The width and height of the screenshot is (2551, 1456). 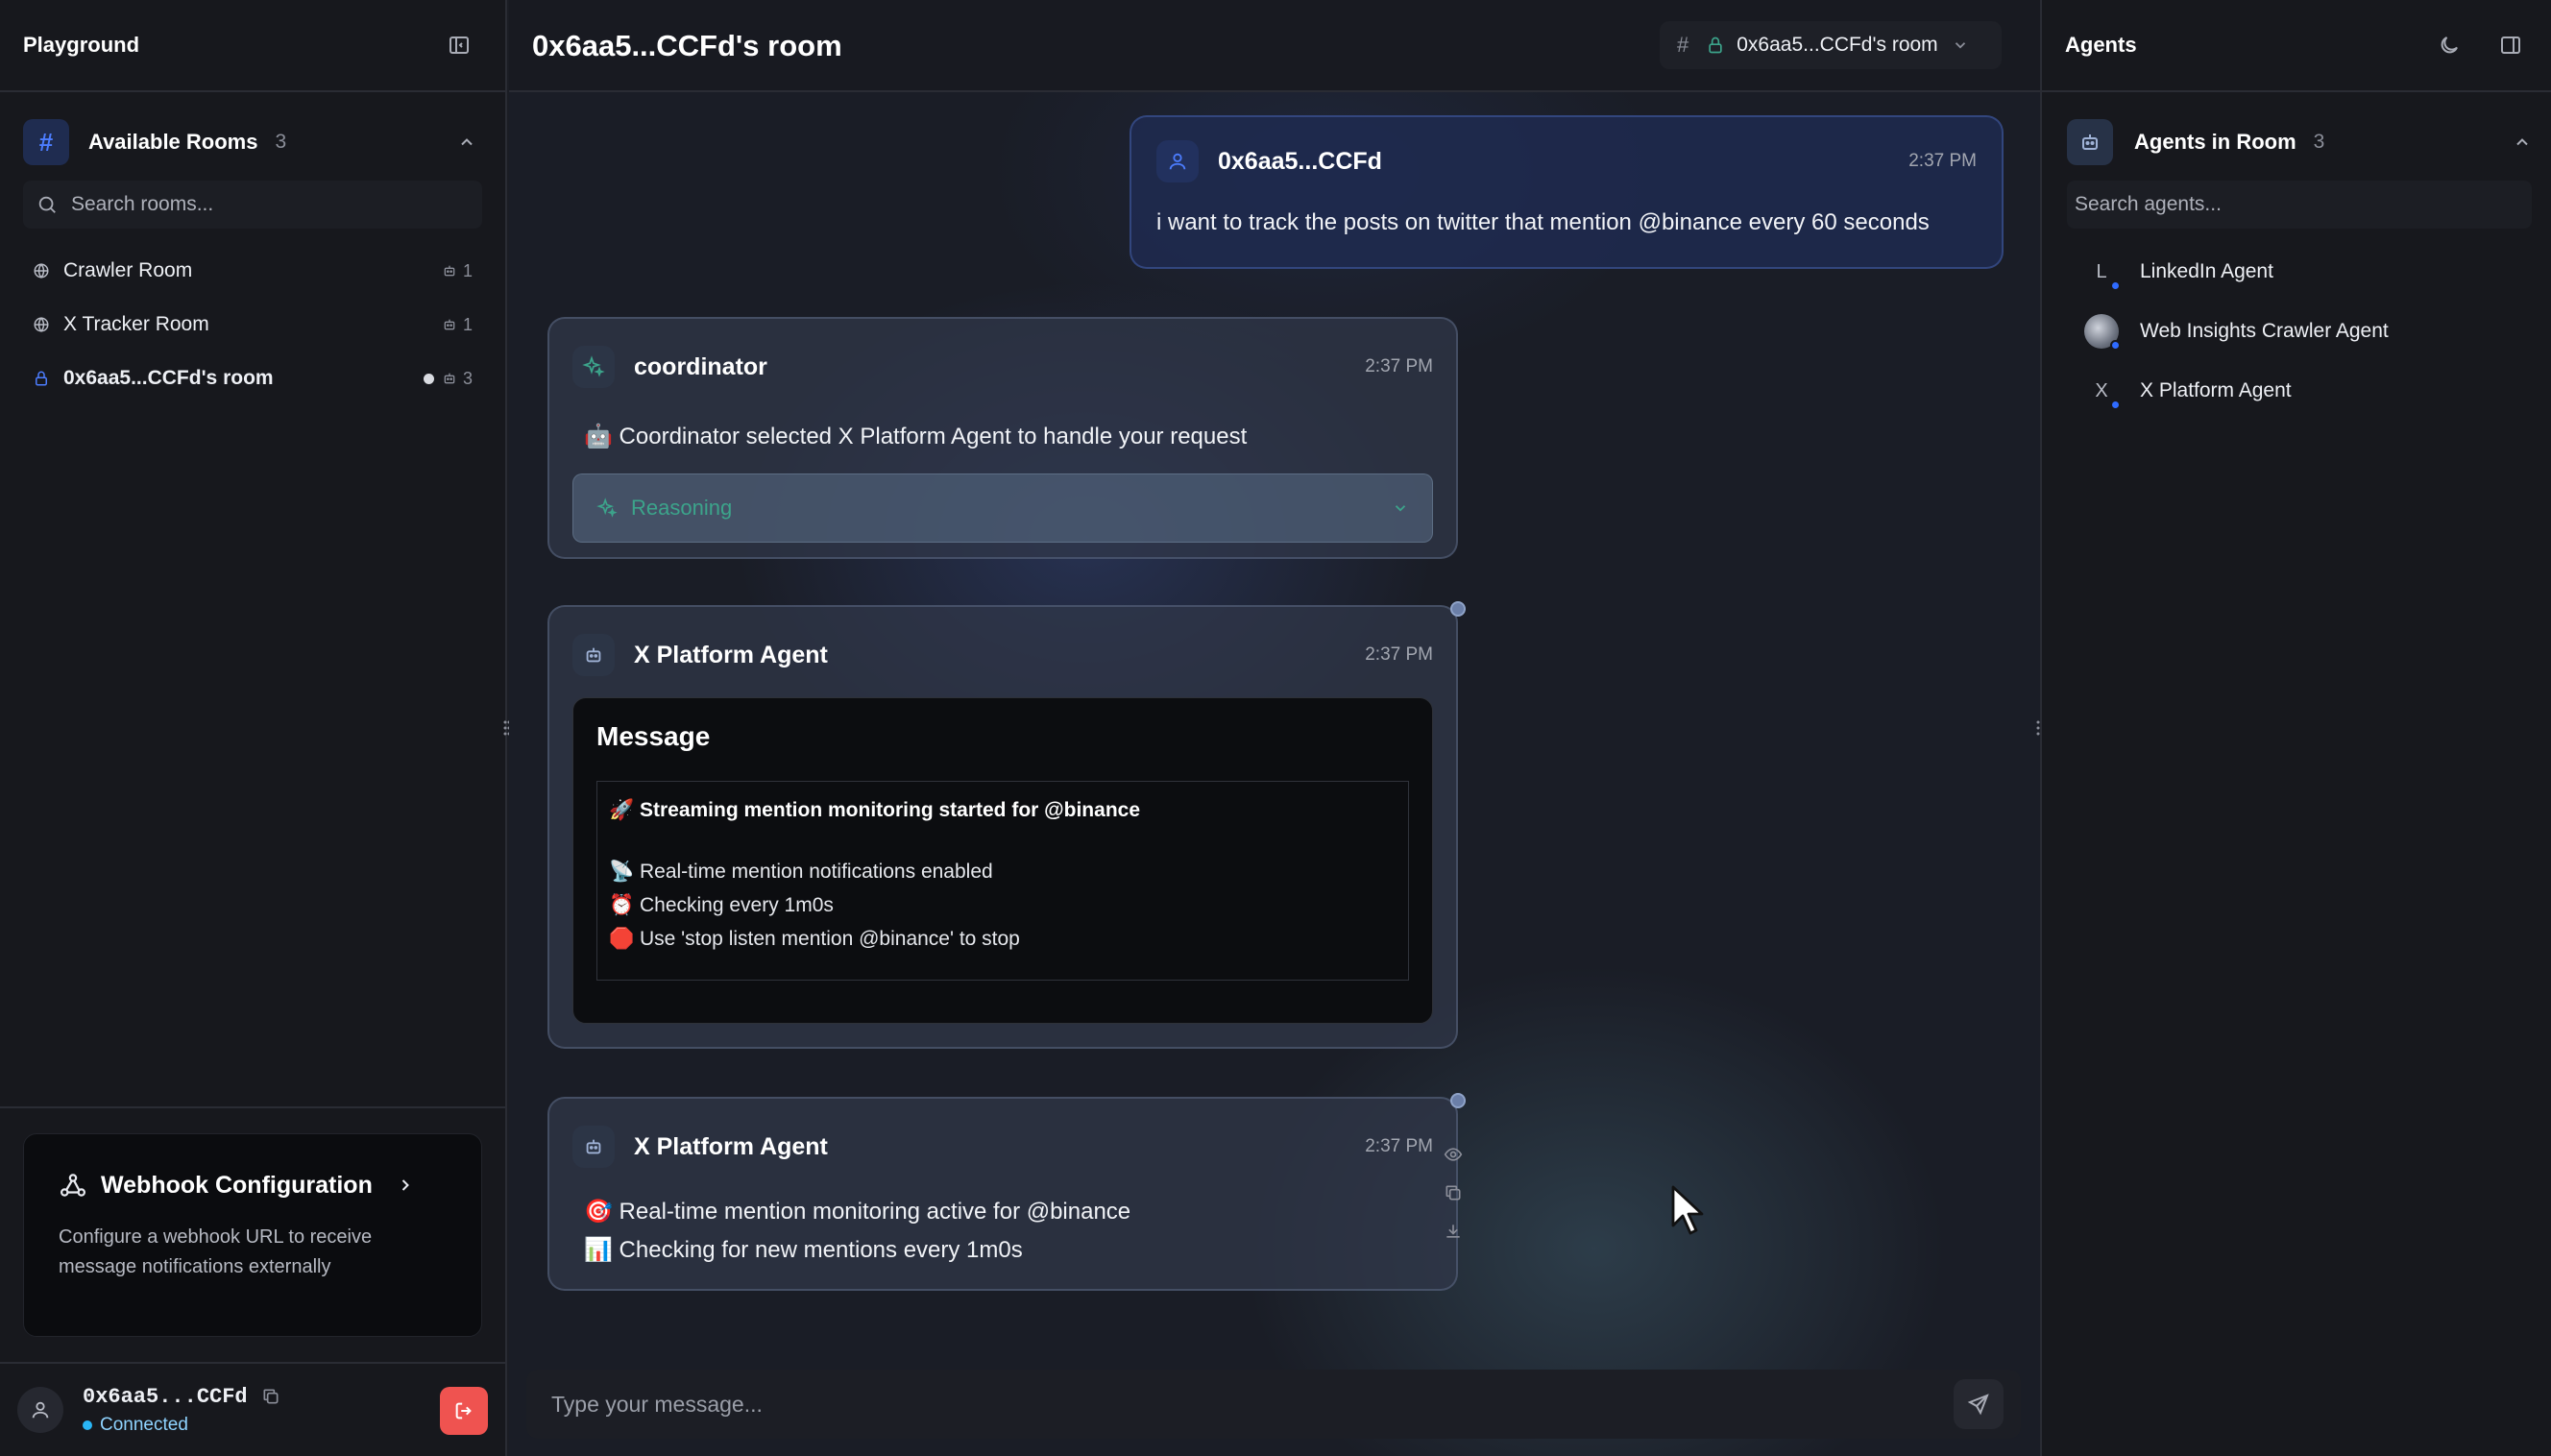 I want to click on message-composer, so click(x=1274, y=1405).